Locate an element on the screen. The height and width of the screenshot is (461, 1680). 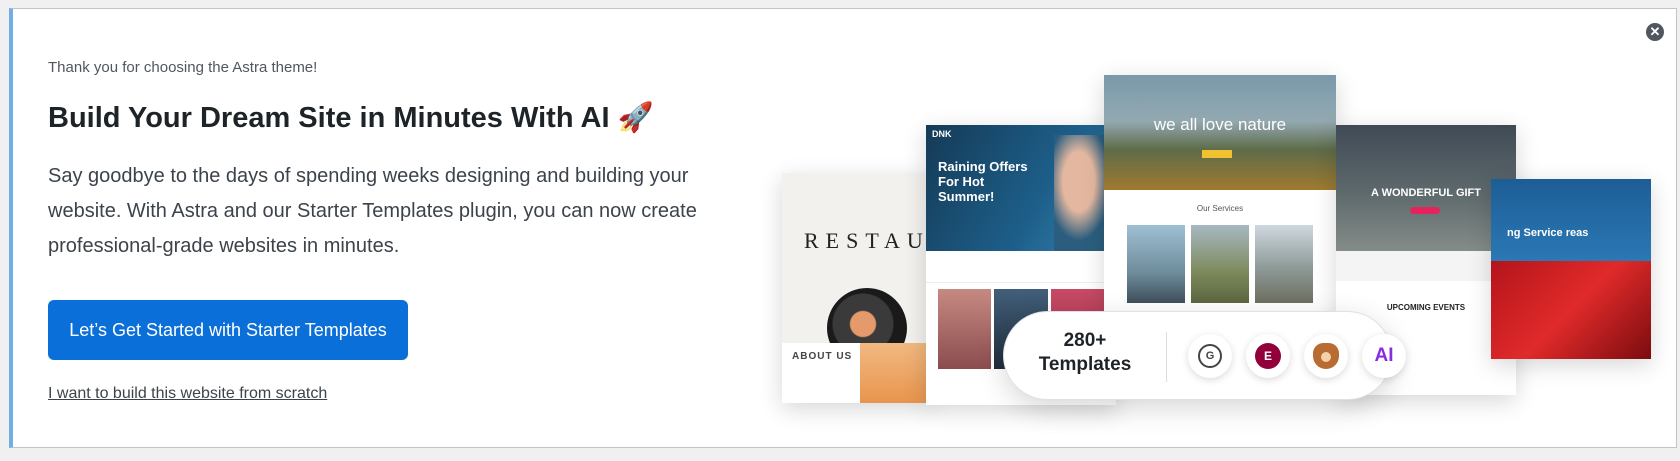
template-word: RESTAUR is located at coordinates (868, 240).